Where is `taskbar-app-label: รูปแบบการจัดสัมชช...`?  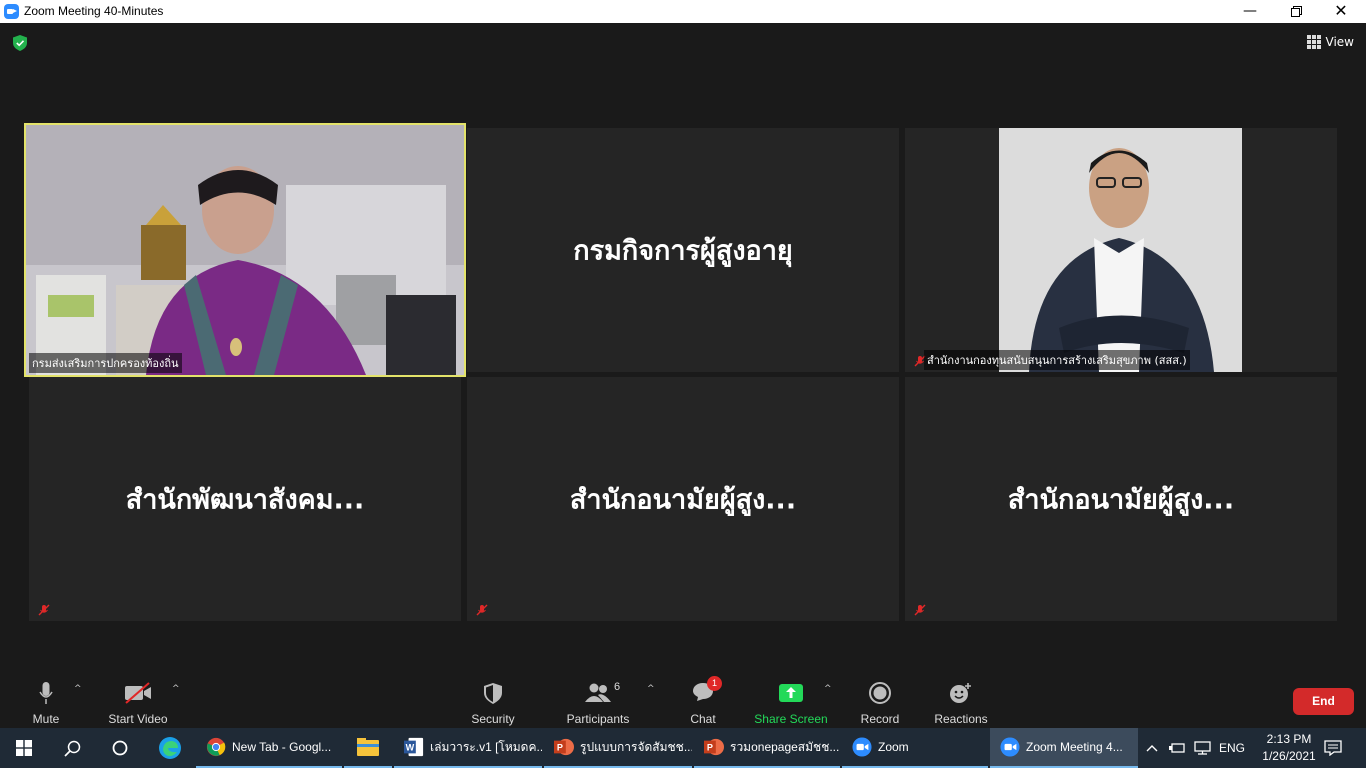 taskbar-app-label: รูปแบบการจัดสัมชช... is located at coordinates (636, 746).